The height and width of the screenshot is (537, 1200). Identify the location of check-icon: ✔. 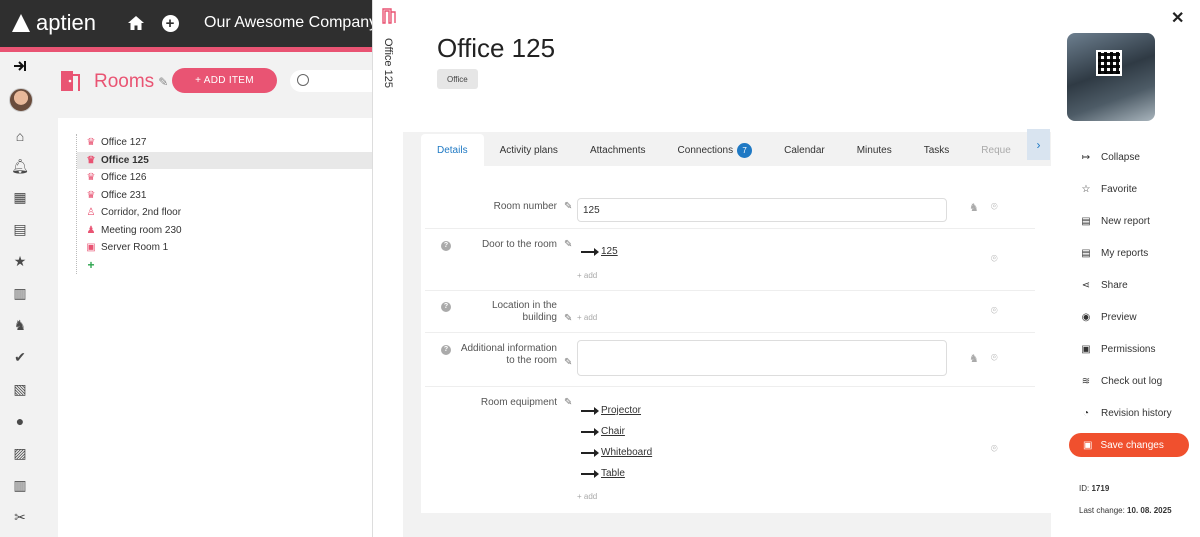
(20, 357).